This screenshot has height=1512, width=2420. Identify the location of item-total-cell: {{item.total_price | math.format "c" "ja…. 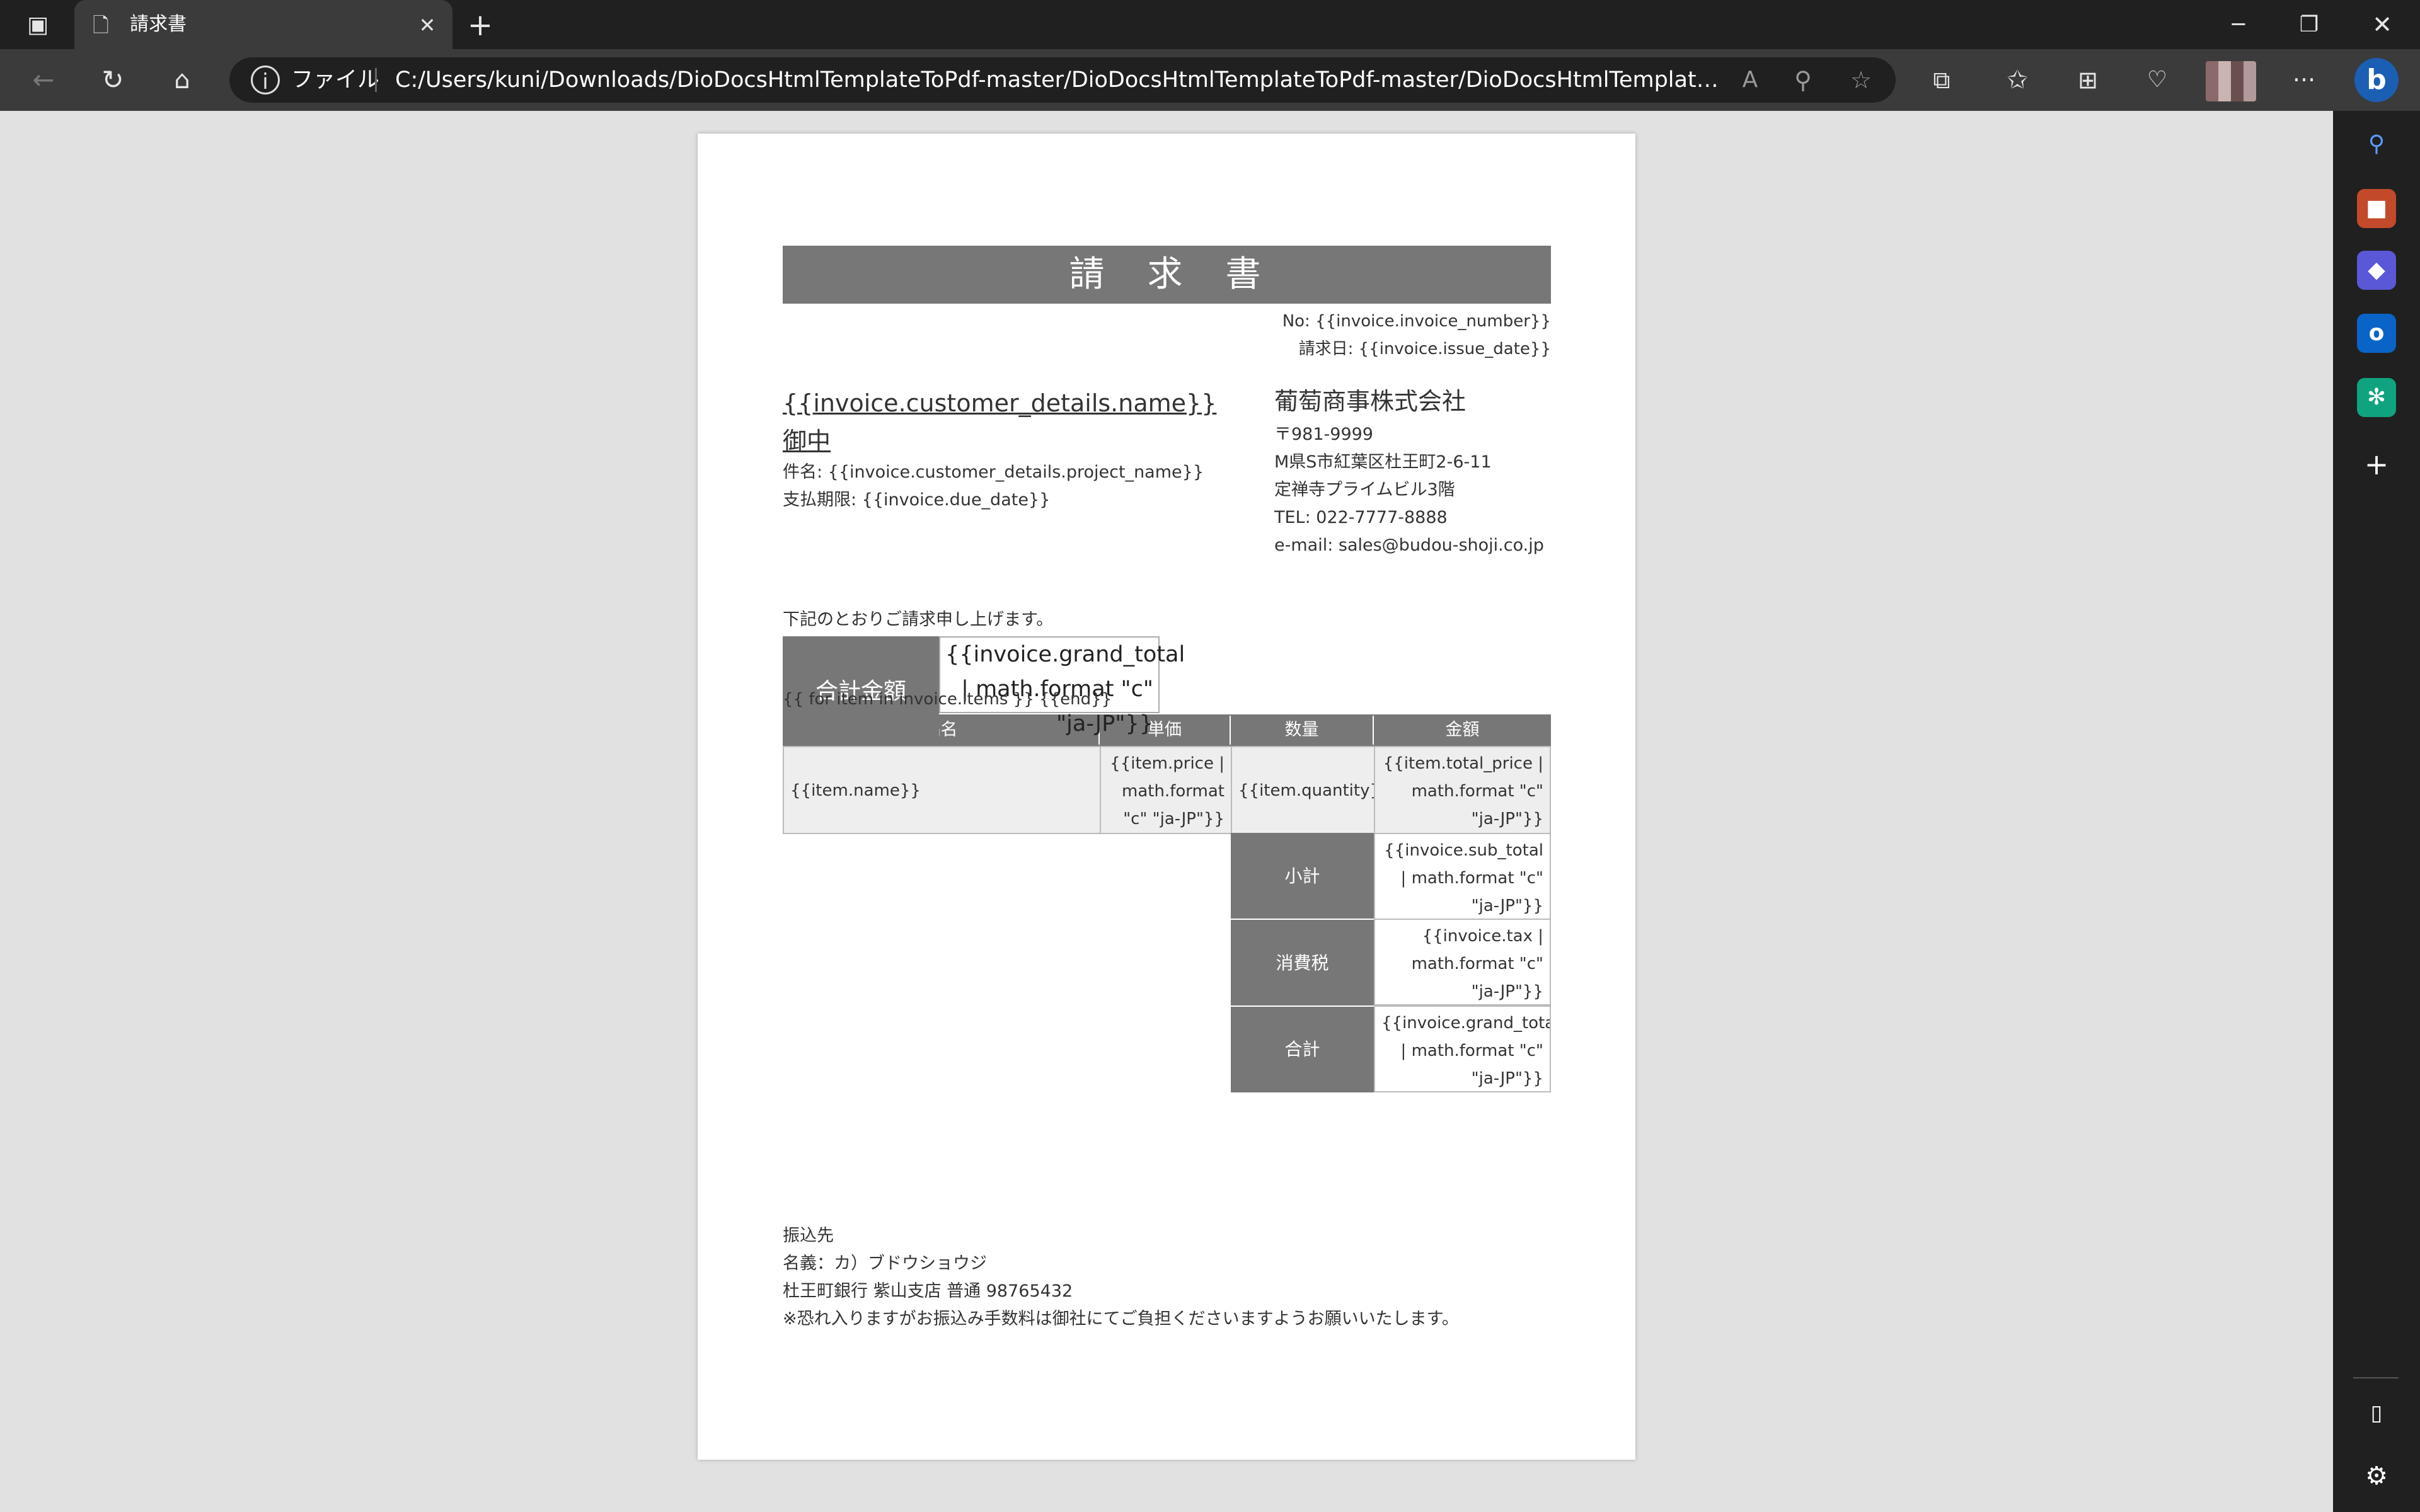
(1462, 790).